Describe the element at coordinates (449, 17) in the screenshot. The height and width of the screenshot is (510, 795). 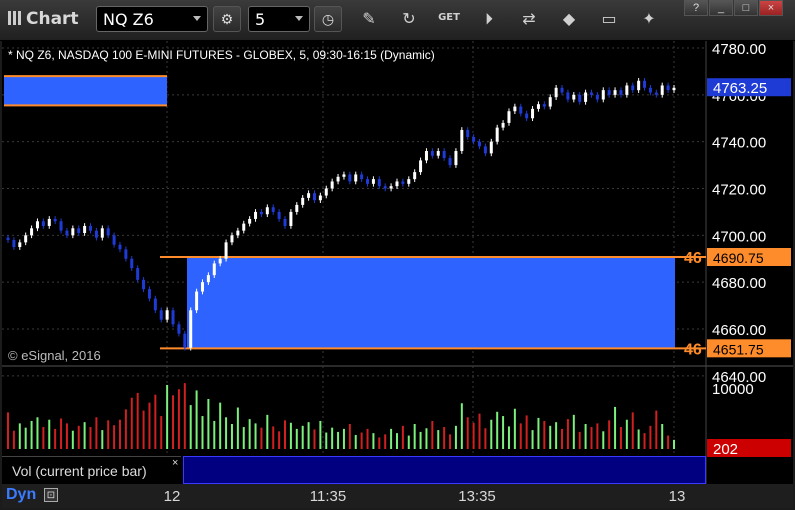
I see `get-icon: GET` at that location.